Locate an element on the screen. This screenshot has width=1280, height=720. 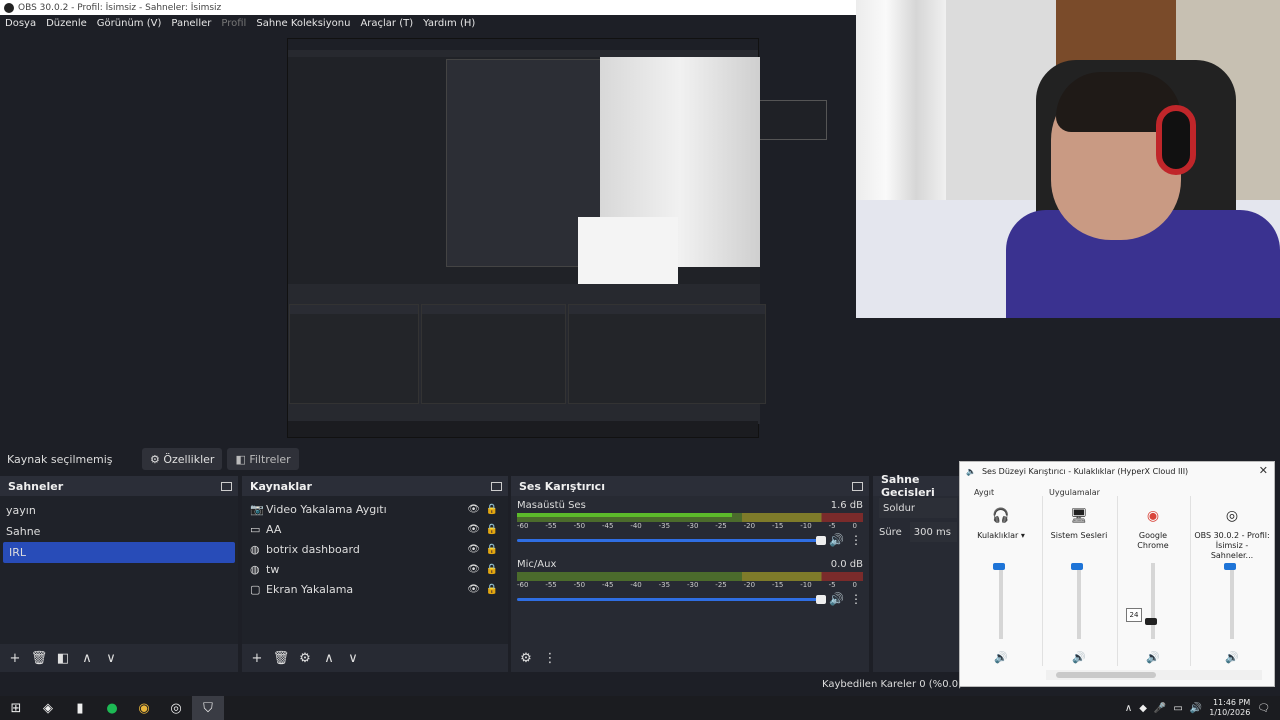
app-icon: ⛉ is located at coordinates (208, 708).